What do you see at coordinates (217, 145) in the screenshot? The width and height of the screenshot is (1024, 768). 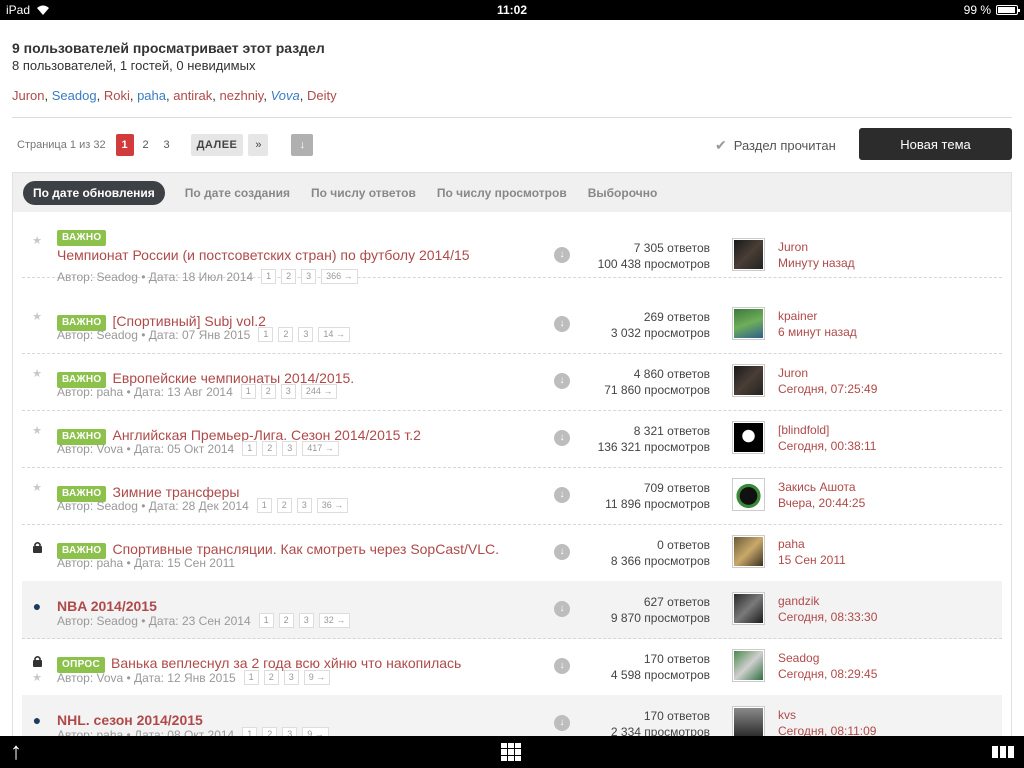 I see `next-page-button: ДАЛЕЕ` at bounding box center [217, 145].